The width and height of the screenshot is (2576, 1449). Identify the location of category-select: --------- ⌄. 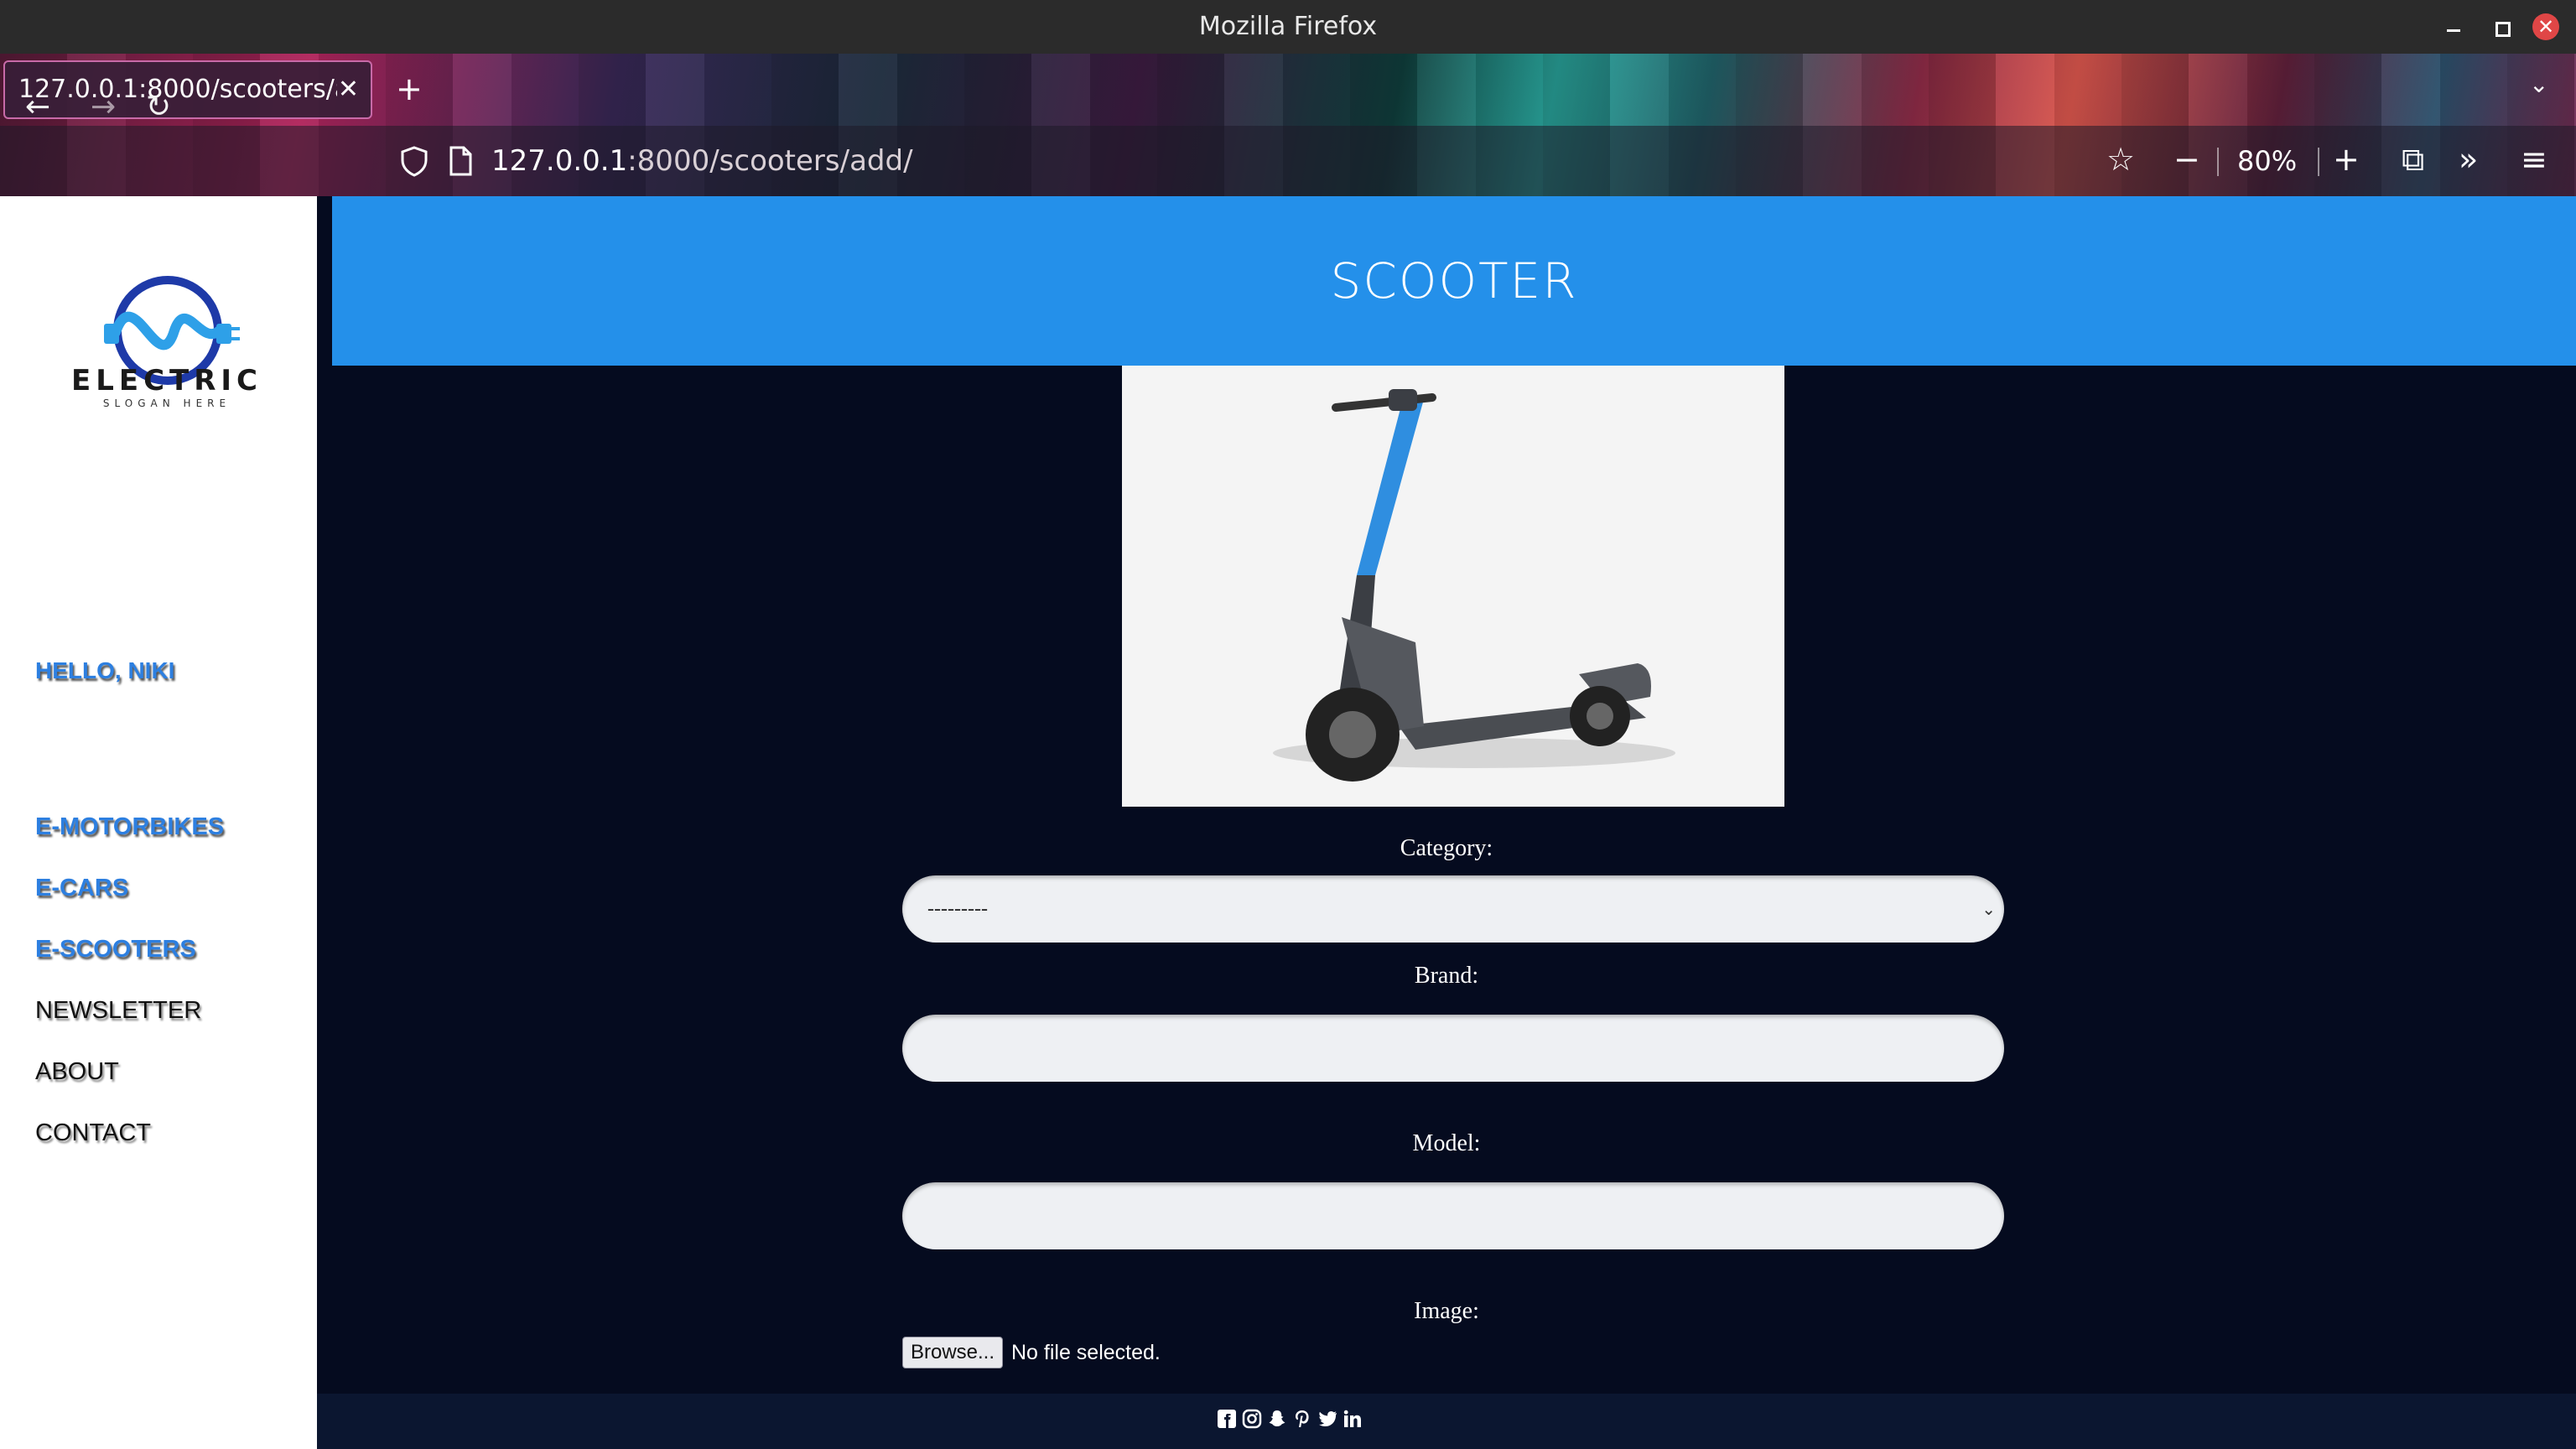
(1453, 909).